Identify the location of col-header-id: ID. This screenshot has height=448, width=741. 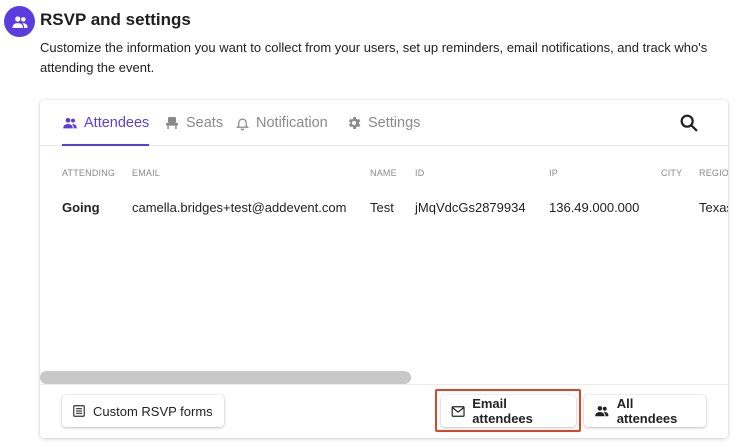
(419, 173).